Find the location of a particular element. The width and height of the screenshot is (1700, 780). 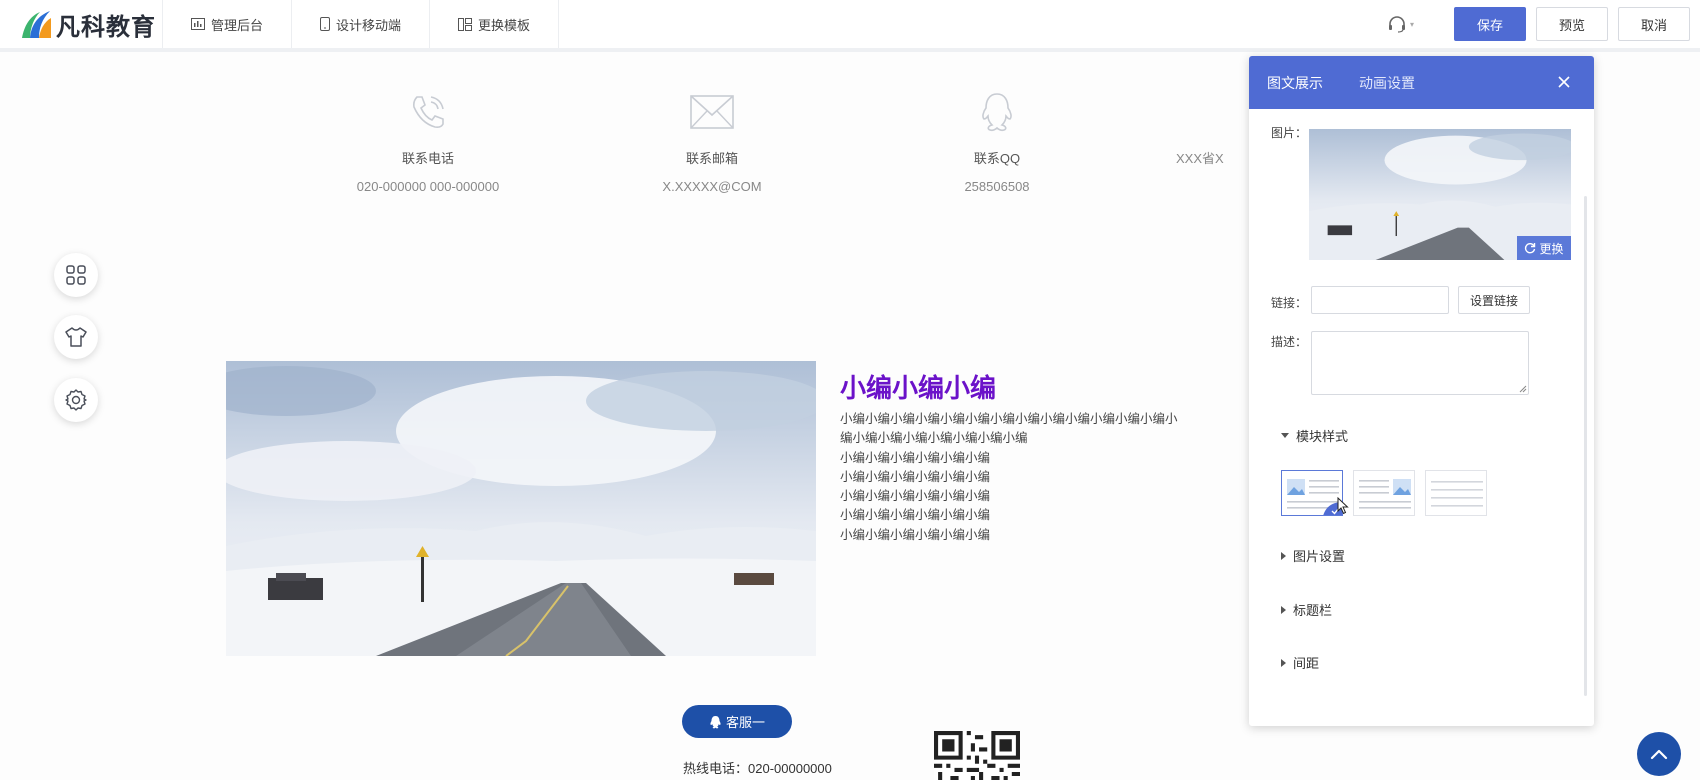

back-to-top-button is located at coordinates (1659, 754).